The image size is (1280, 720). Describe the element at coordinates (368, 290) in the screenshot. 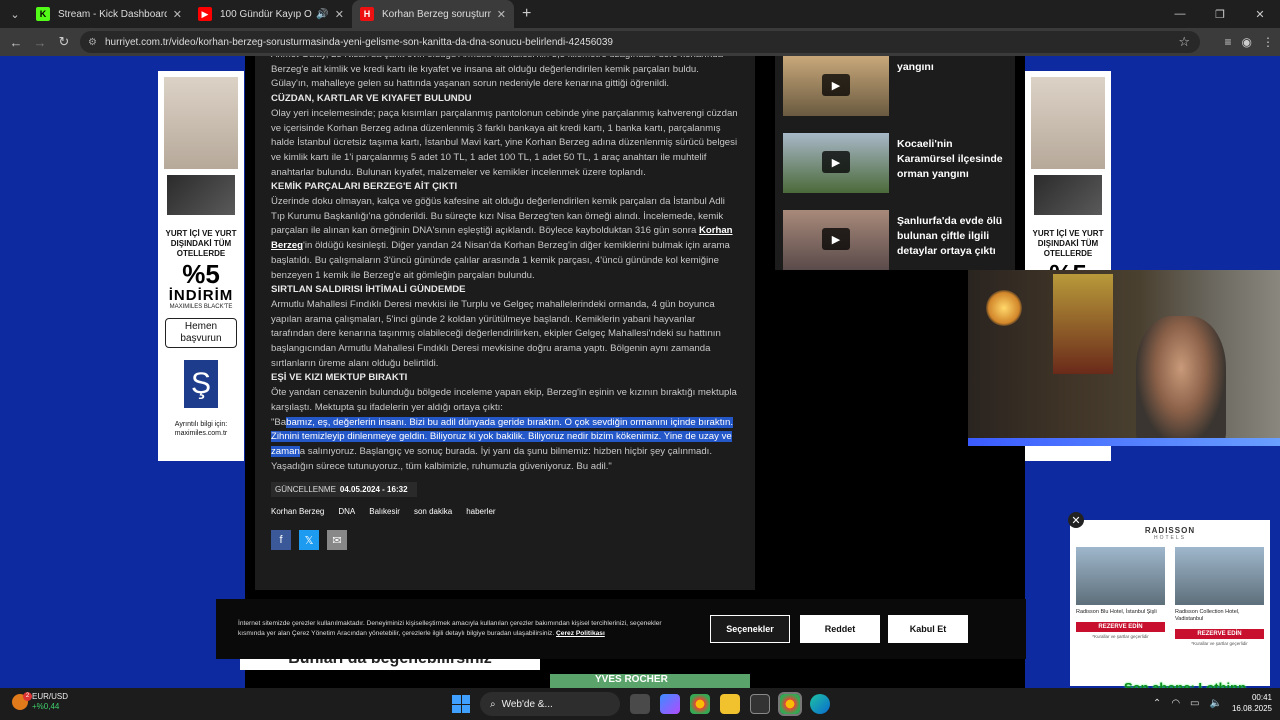

I see `article-subheading: SIRTLAN SALDIRISI İHTİMALİ GÜNDEMDE` at that location.